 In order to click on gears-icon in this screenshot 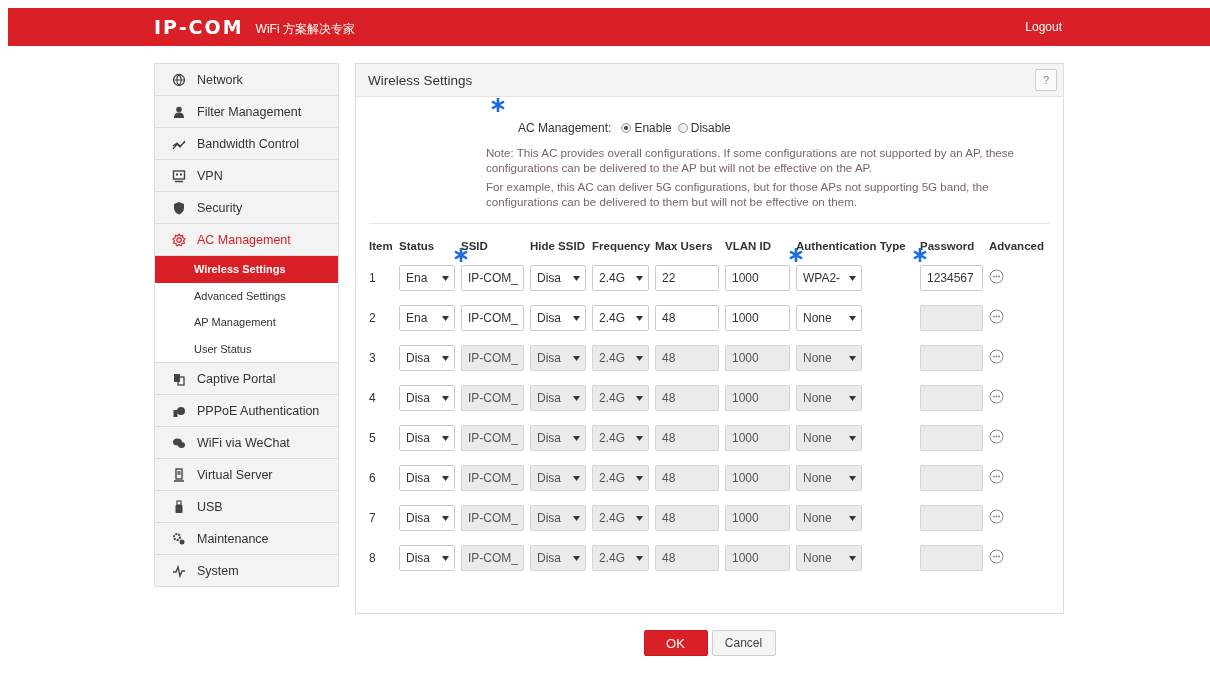, I will do `click(179, 538)`.